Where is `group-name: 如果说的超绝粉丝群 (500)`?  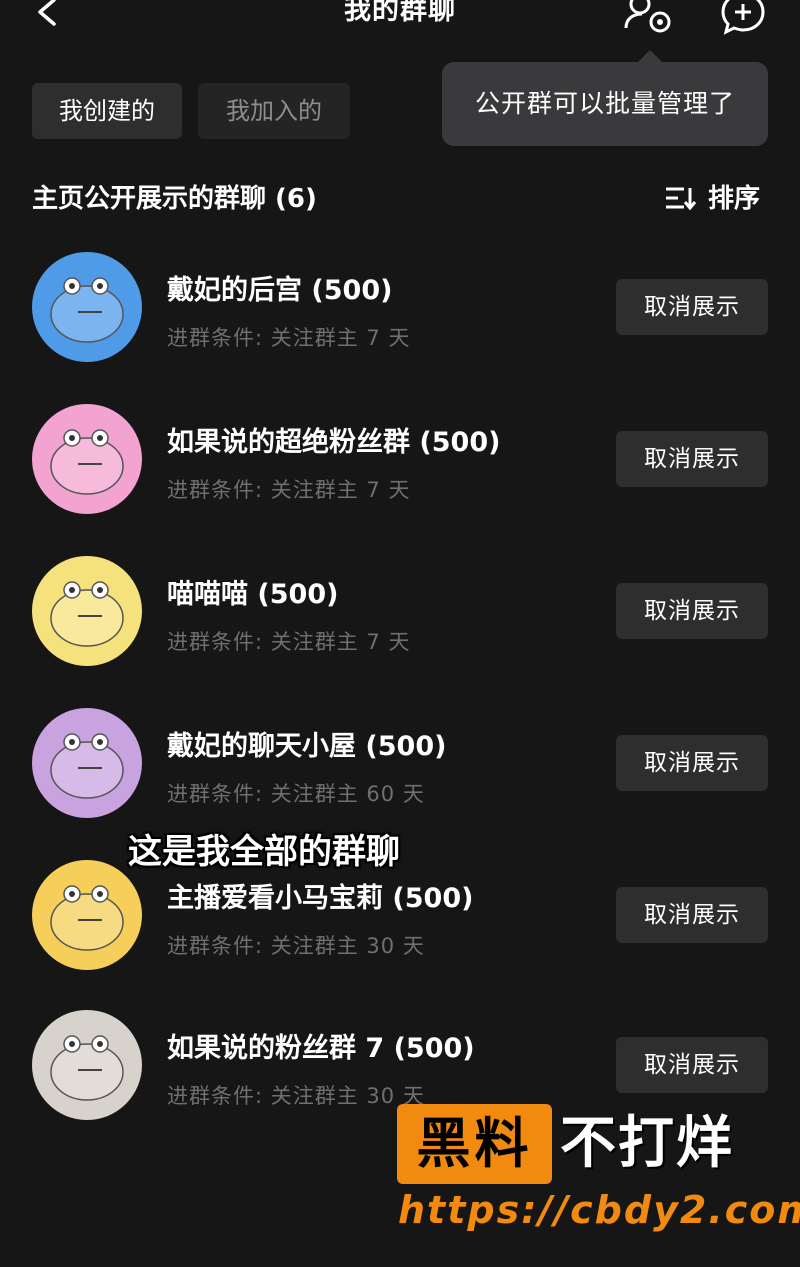 group-name: 如果说的超绝粉丝群 (500) is located at coordinates (334, 442).